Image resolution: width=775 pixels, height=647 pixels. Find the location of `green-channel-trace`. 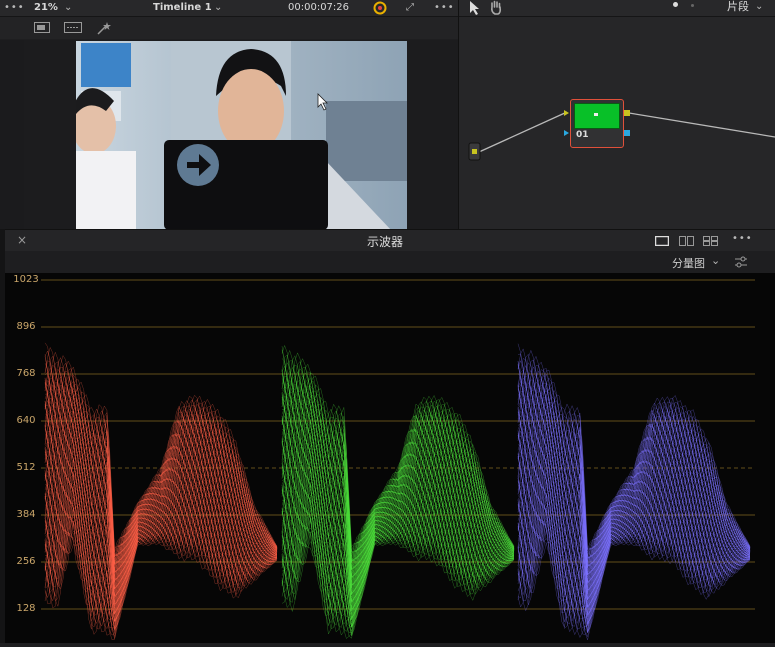

green-channel-trace is located at coordinates (398, 491).